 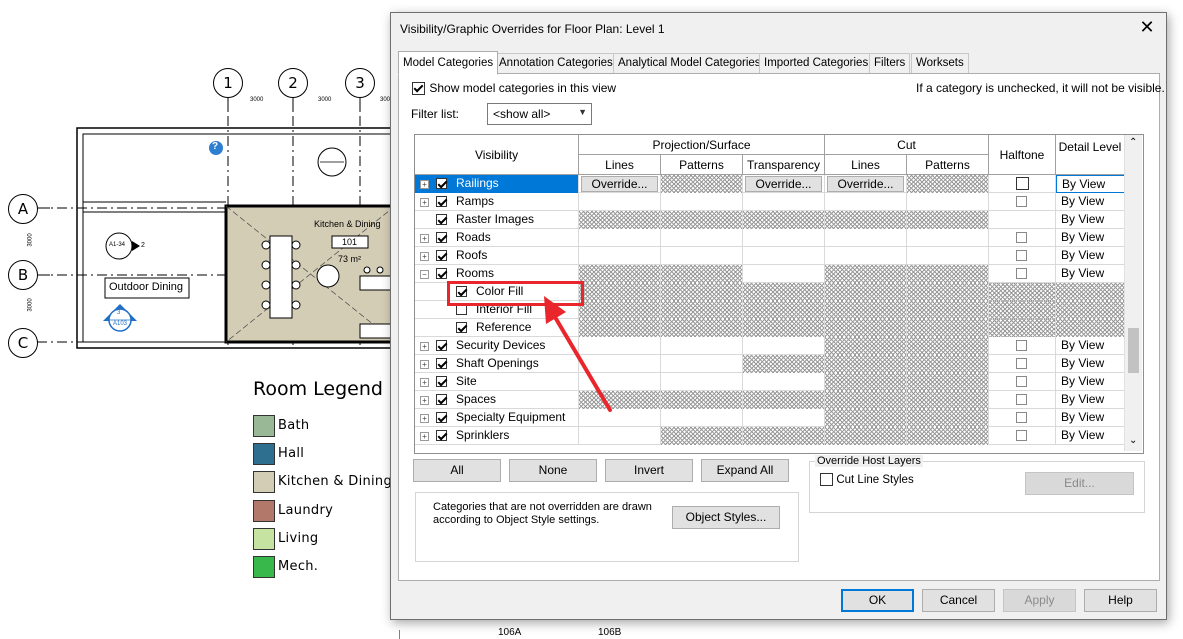 What do you see at coordinates (1039, 600) in the screenshot?
I see `apply-button: Apply` at bounding box center [1039, 600].